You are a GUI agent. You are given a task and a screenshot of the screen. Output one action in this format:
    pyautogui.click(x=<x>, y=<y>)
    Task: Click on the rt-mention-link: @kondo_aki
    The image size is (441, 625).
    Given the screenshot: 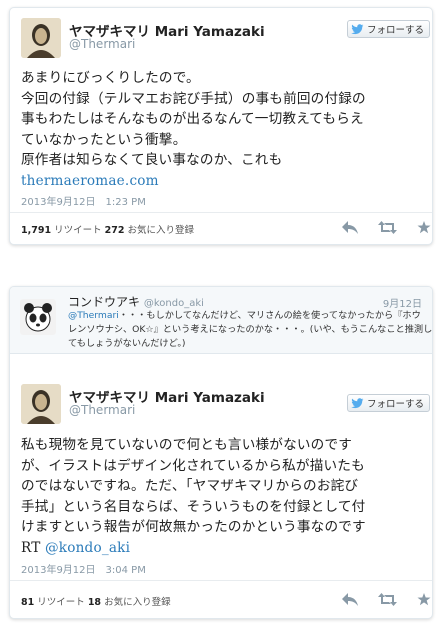 What is the action you would take?
    pyautogui.click(x=87, y=548)
    